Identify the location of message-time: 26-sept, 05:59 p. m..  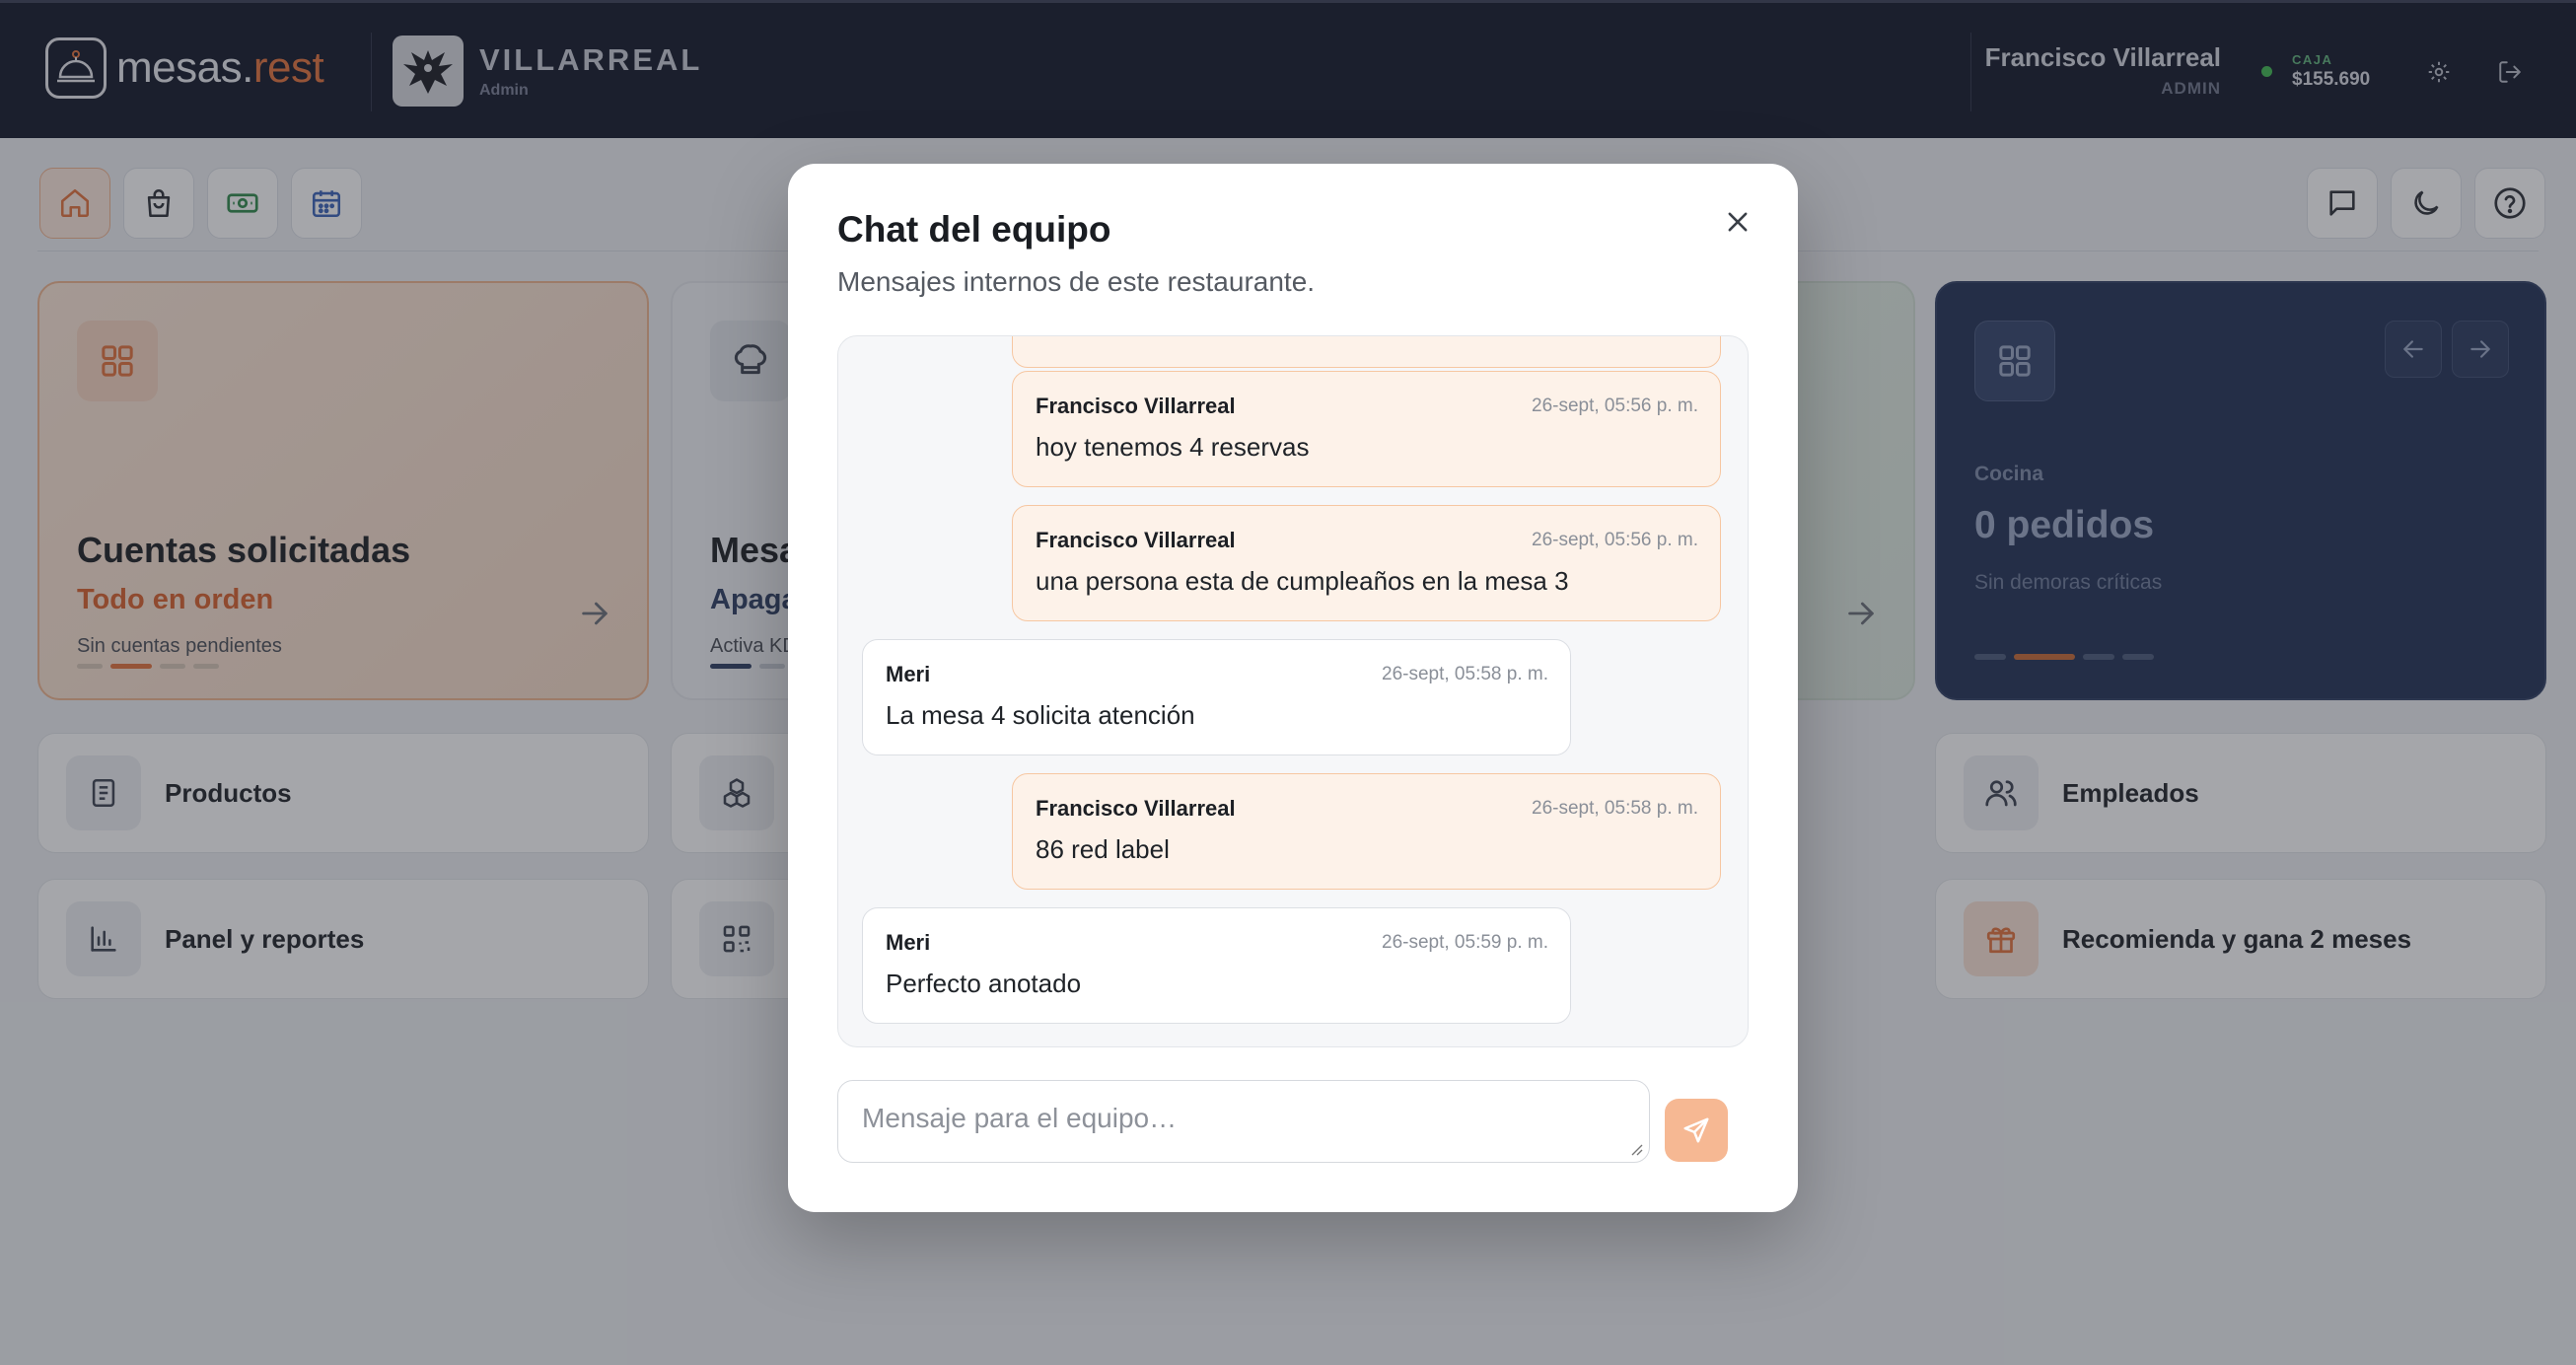
(1465, 942).